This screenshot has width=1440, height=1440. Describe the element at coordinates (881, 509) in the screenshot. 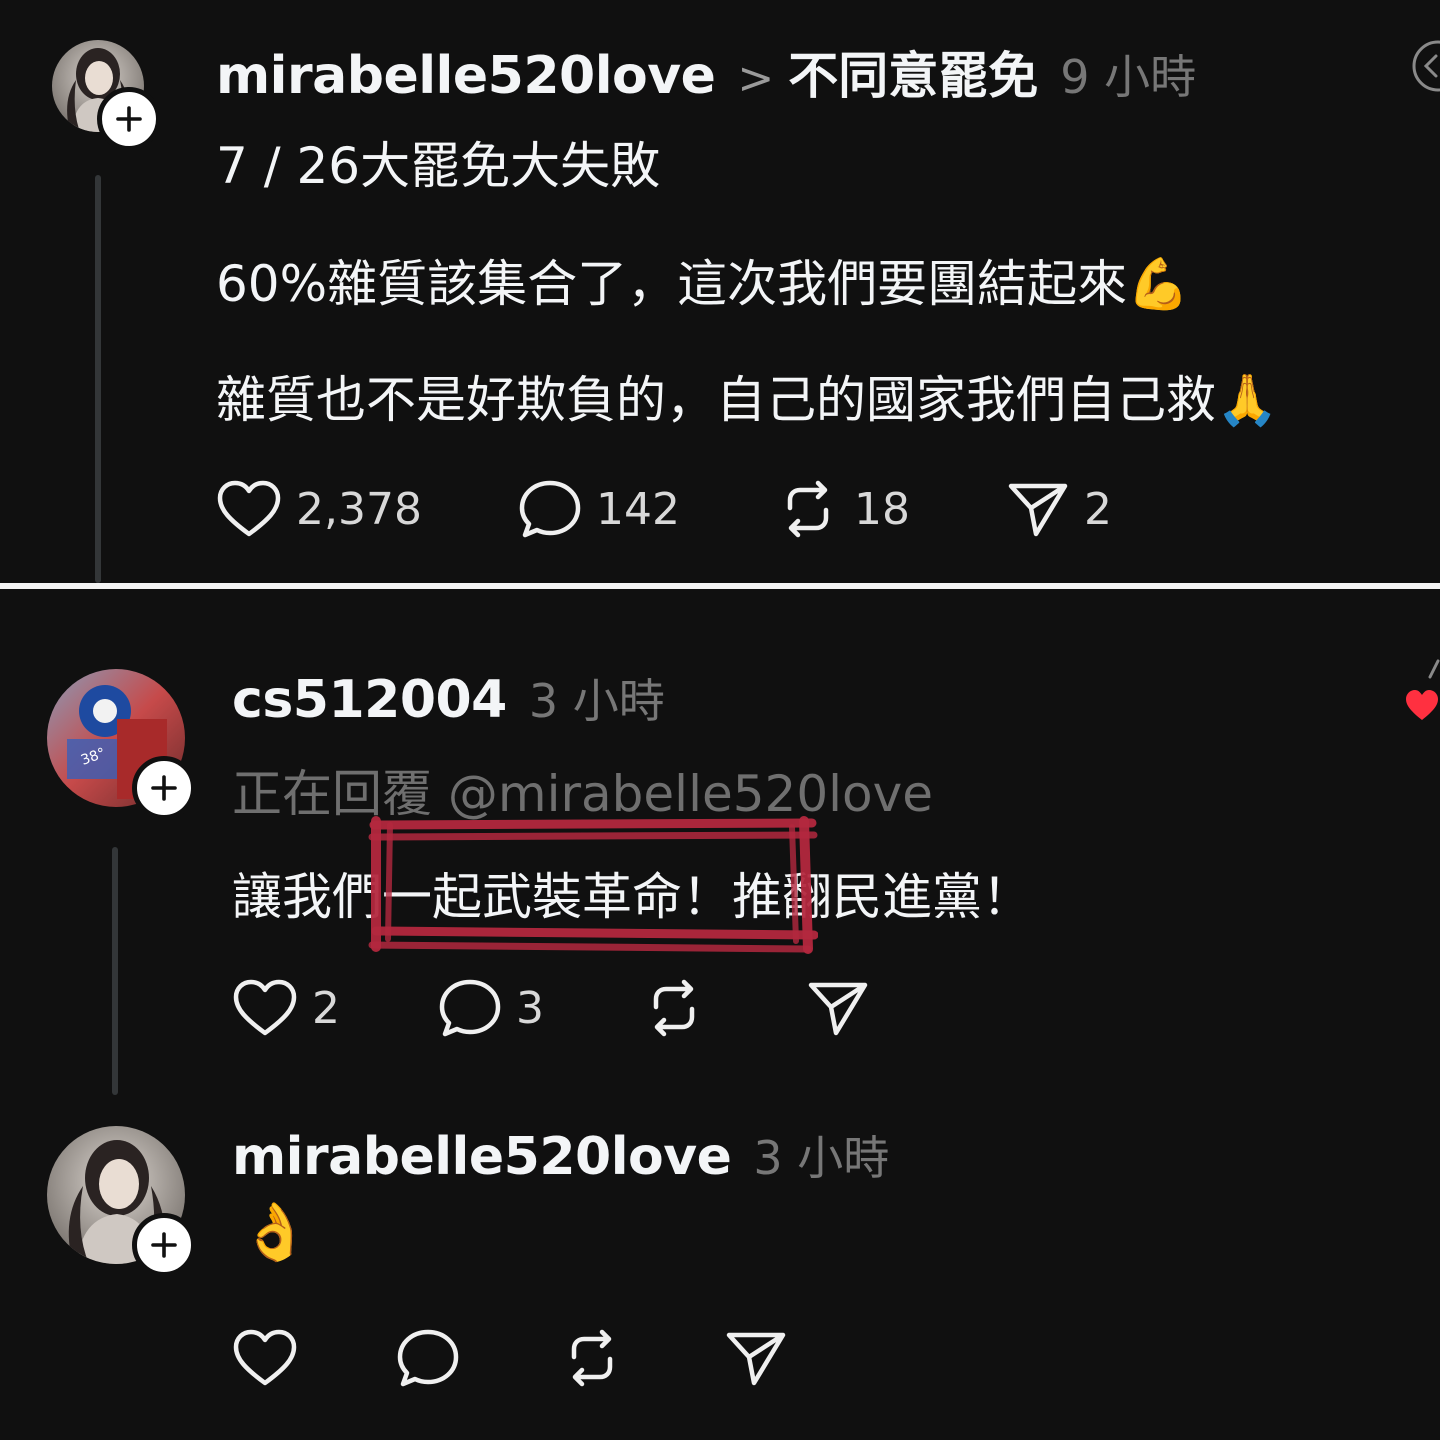

I see `repost-count: 18` at that location.